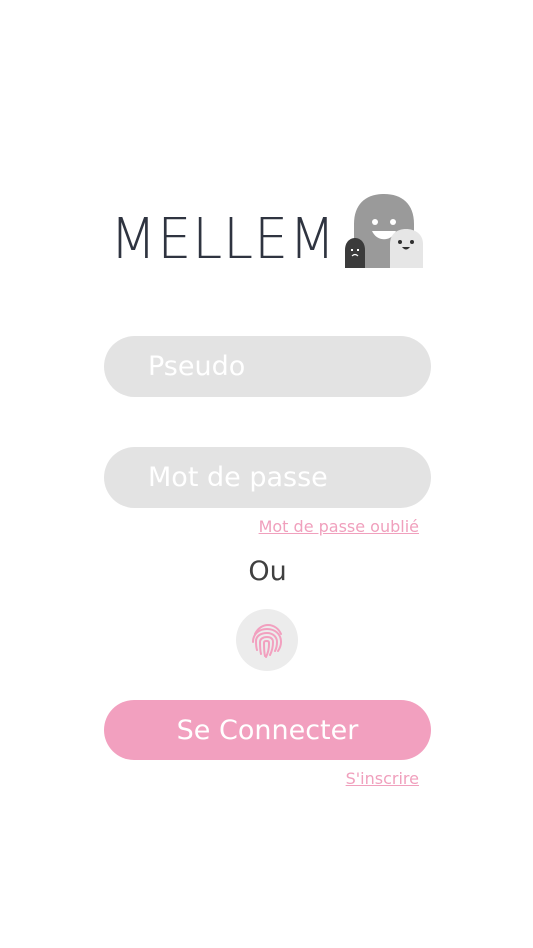  Describe the element at coordinates (197, 366) in the screenshot. I see `username-placeholder: Pseudo` at that location.